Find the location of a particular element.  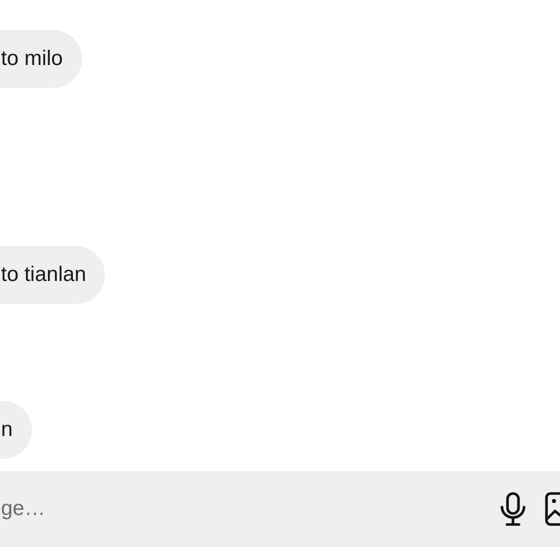

microphone-icon is located at coordinates (513, 509).